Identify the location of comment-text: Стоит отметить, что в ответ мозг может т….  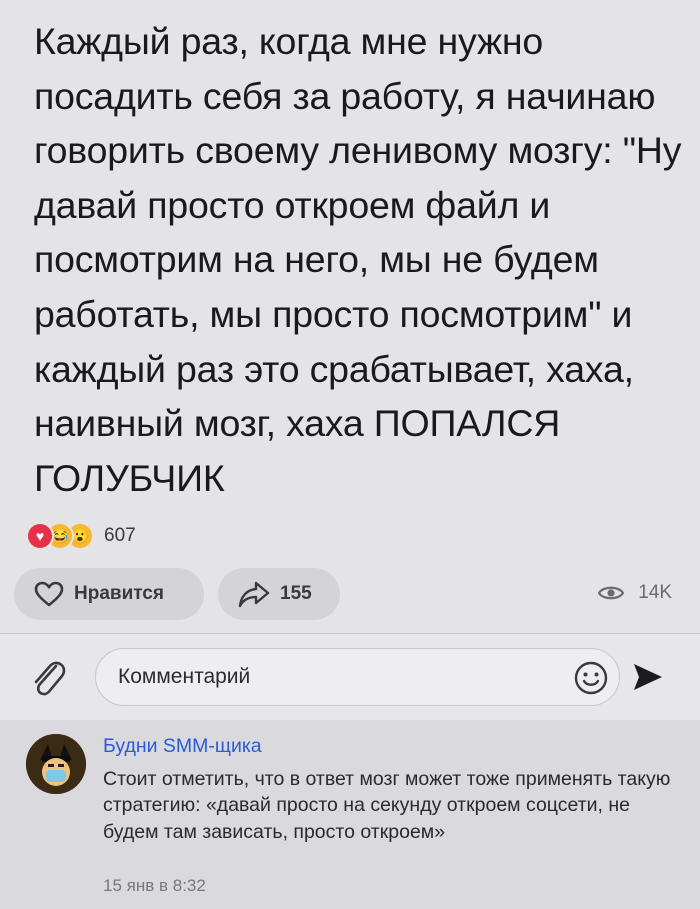
(387, 805).